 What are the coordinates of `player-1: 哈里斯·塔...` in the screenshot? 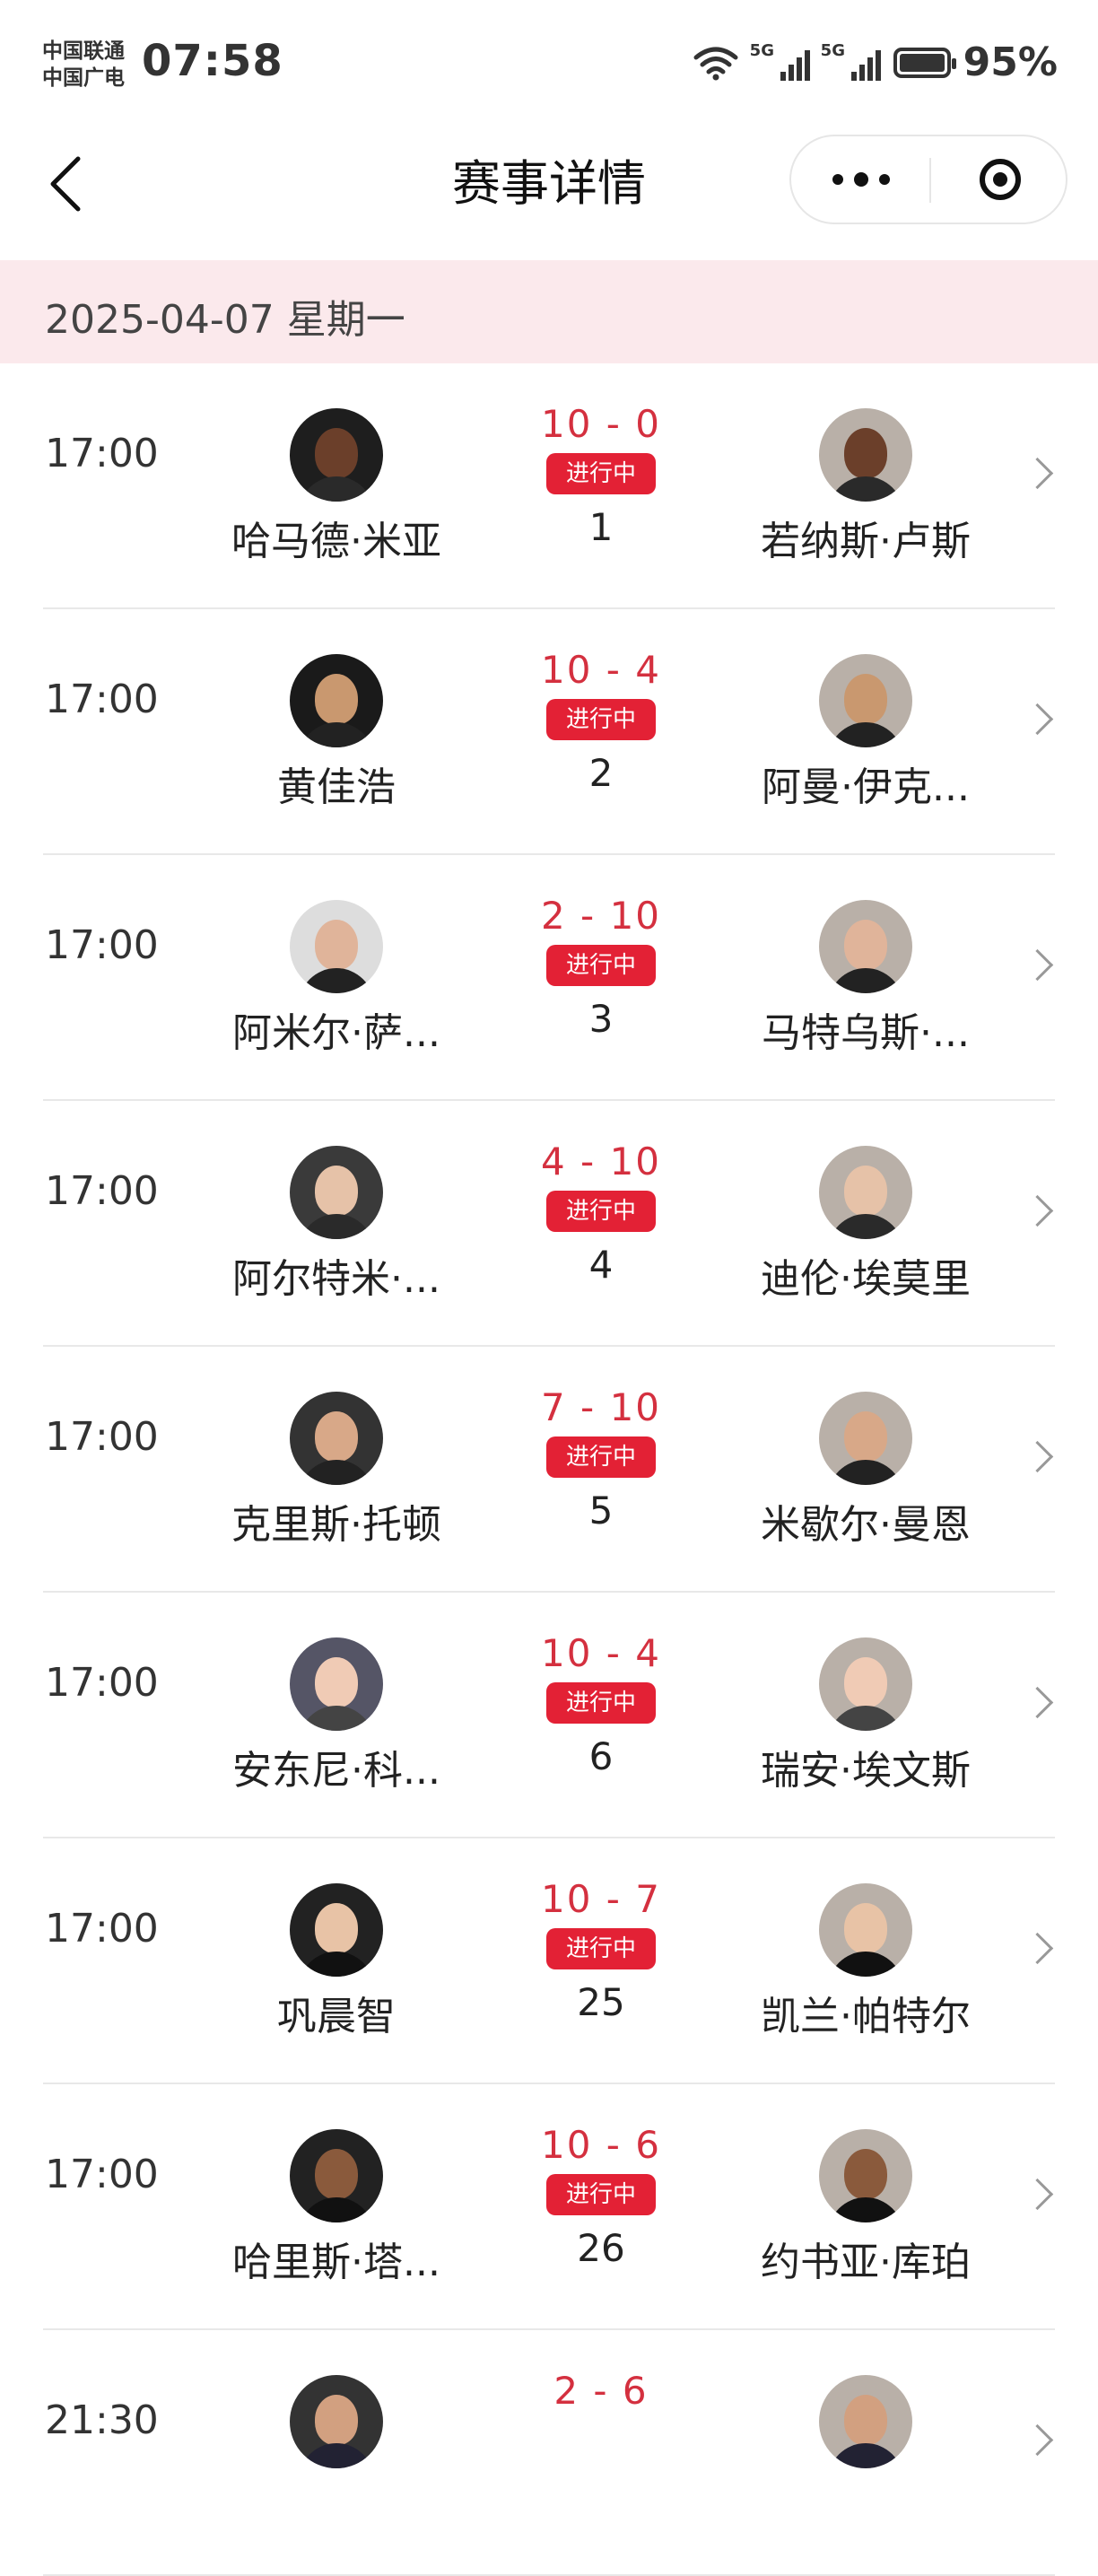 It's located at (336, 2208).